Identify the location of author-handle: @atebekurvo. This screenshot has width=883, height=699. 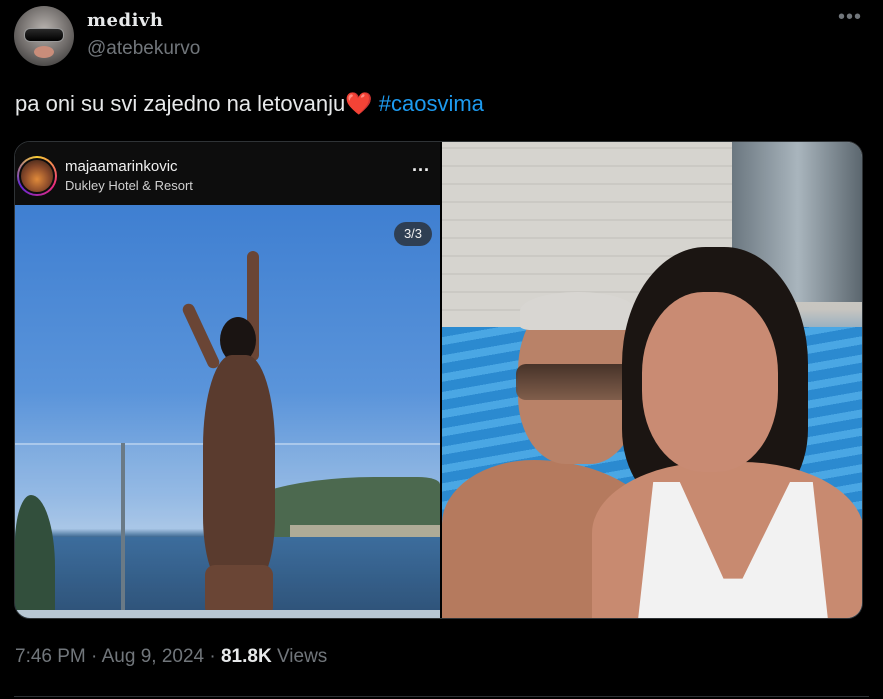
(143, 49).